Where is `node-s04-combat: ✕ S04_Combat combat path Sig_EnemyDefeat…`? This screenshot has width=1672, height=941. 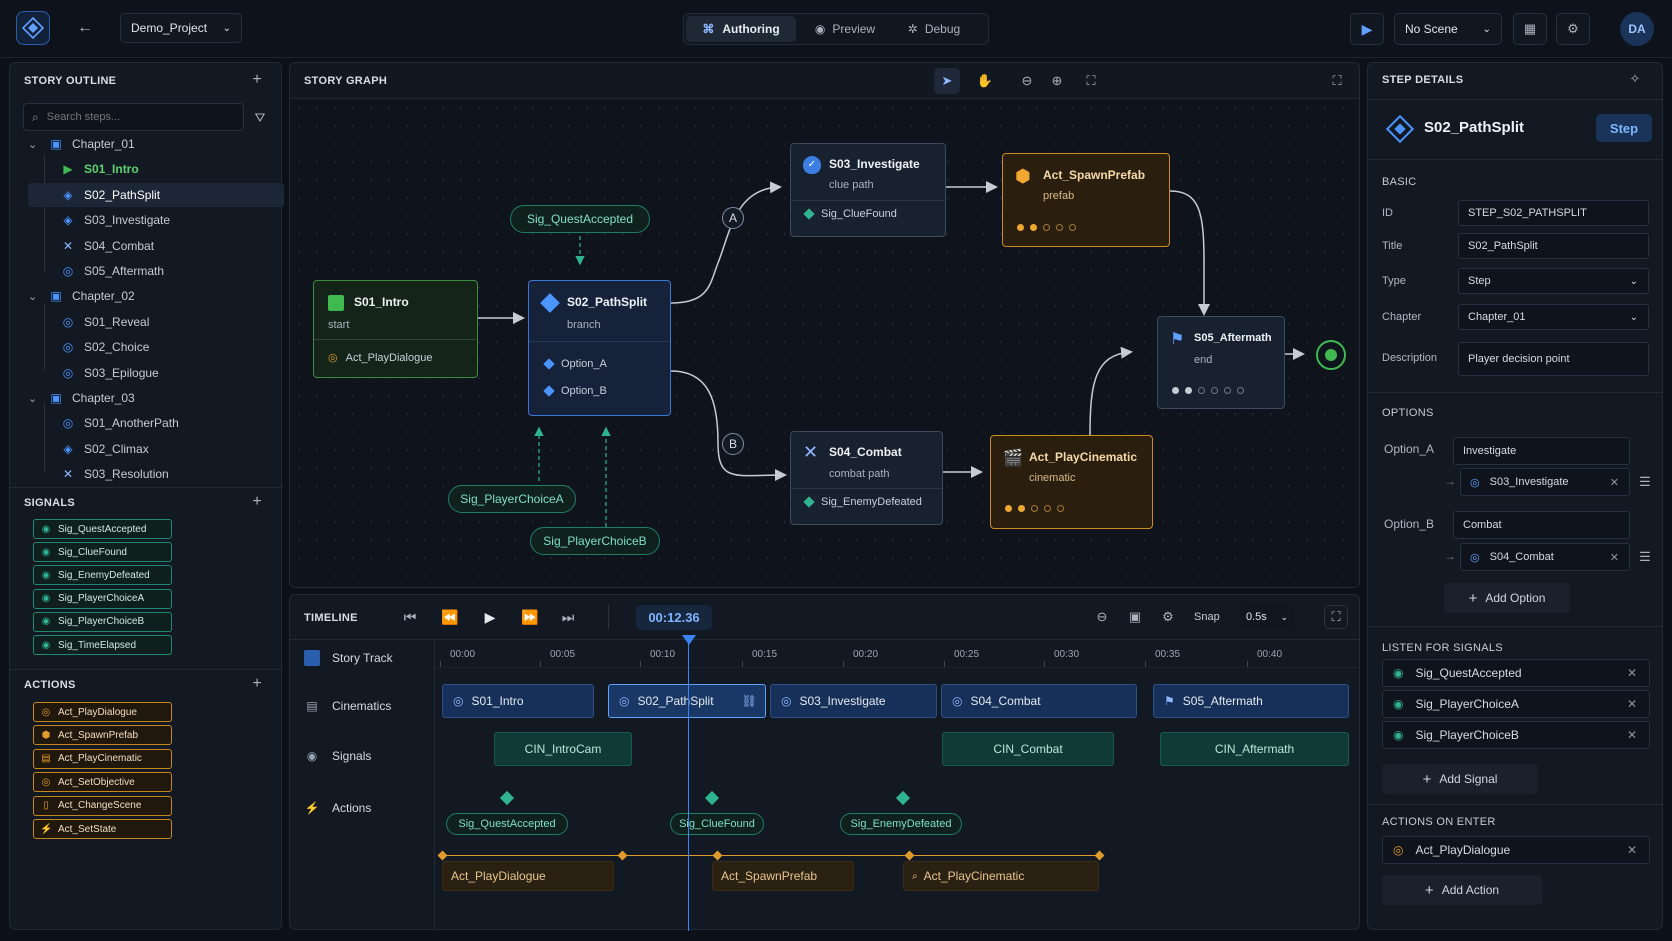 node-s04-combat: ✕ S04_Combat combat path Sig_EnemyDefeat… is located at coordinates (866, 478).